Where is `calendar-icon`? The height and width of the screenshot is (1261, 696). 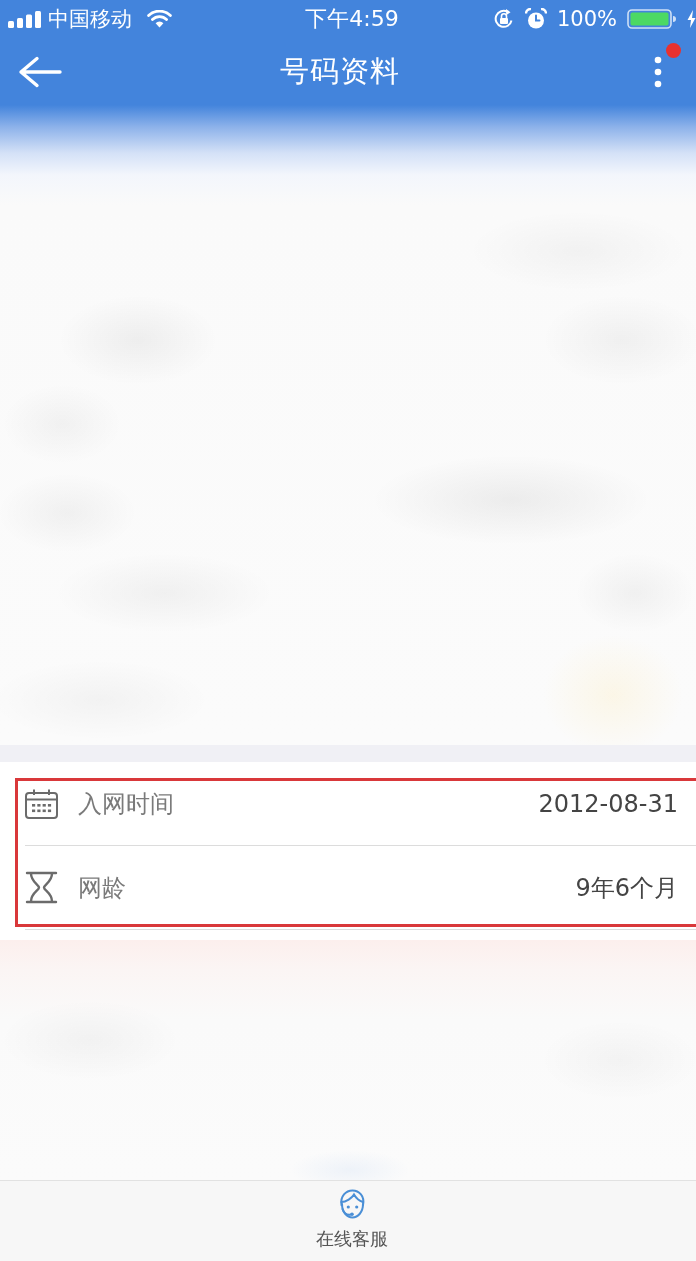
calendar-icon is located at coordinates (41, 803).